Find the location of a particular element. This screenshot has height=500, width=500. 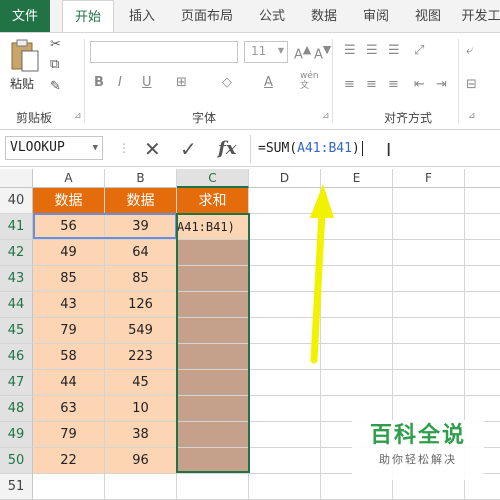

tab-insert: 插入 is located at coordinates (142, 16).